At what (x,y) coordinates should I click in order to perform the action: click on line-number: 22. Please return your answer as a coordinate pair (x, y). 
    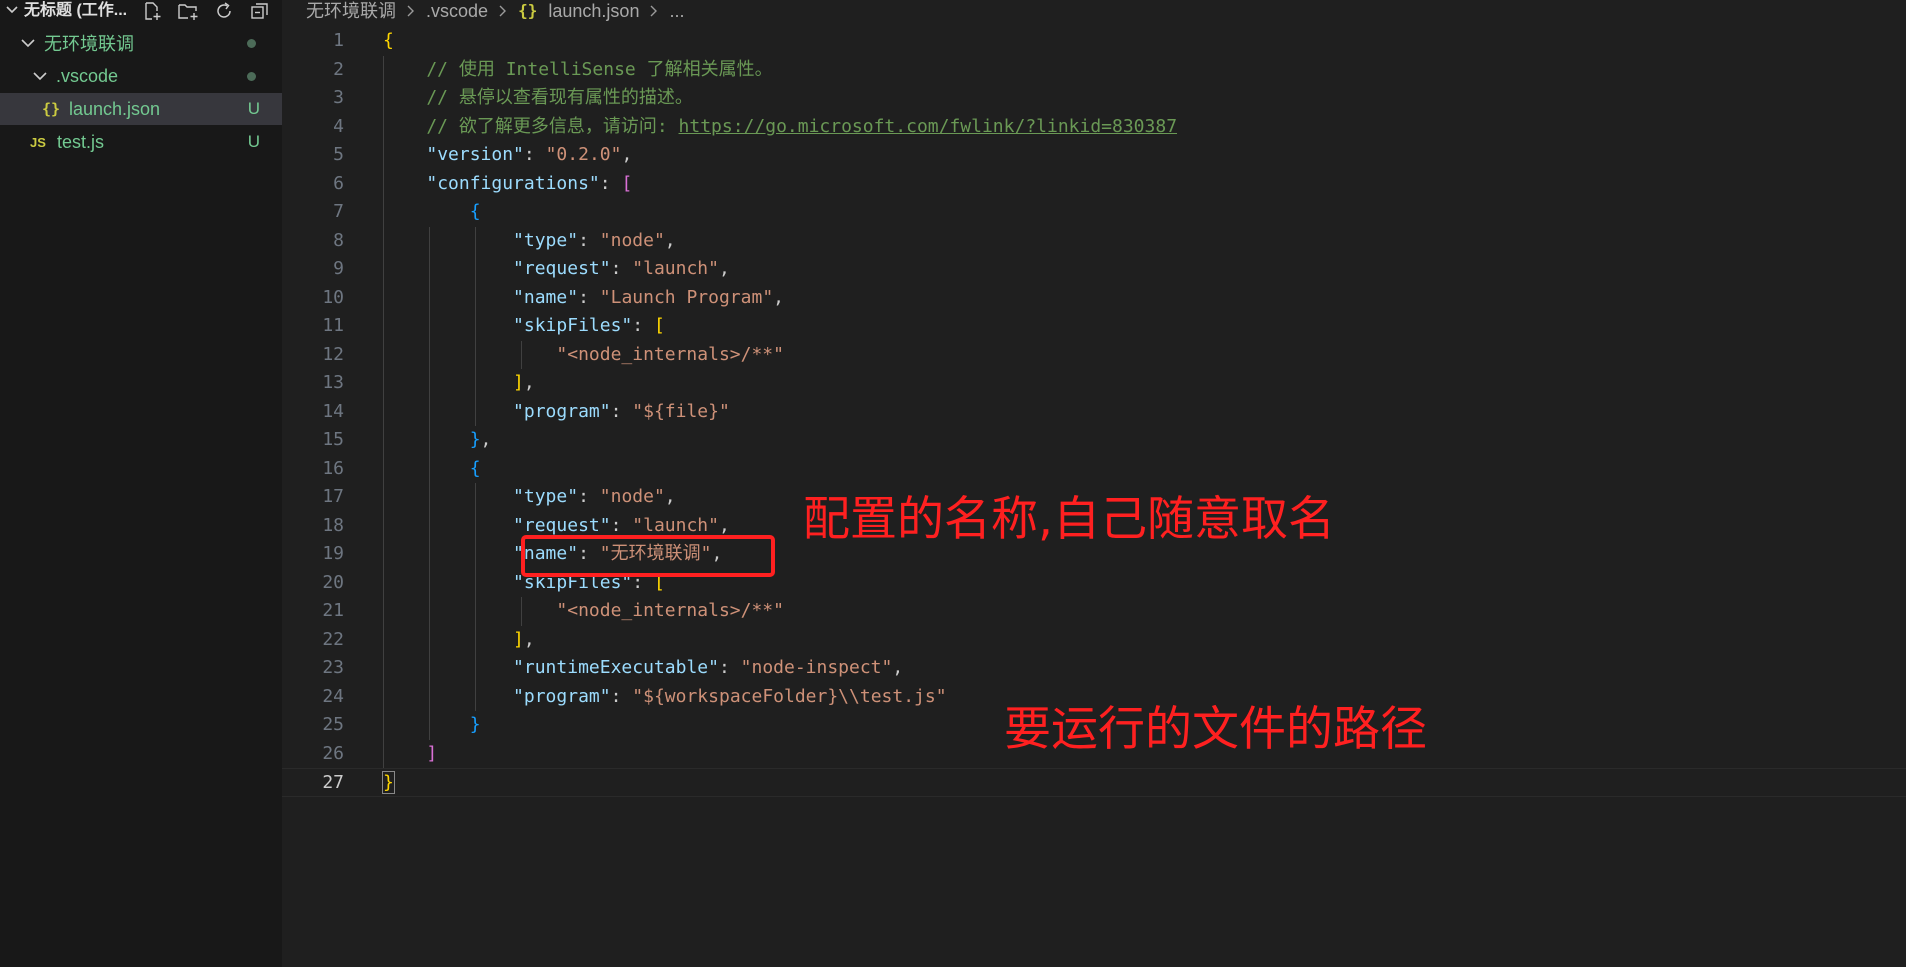
    Looking at the image, I should click on (333, 639).